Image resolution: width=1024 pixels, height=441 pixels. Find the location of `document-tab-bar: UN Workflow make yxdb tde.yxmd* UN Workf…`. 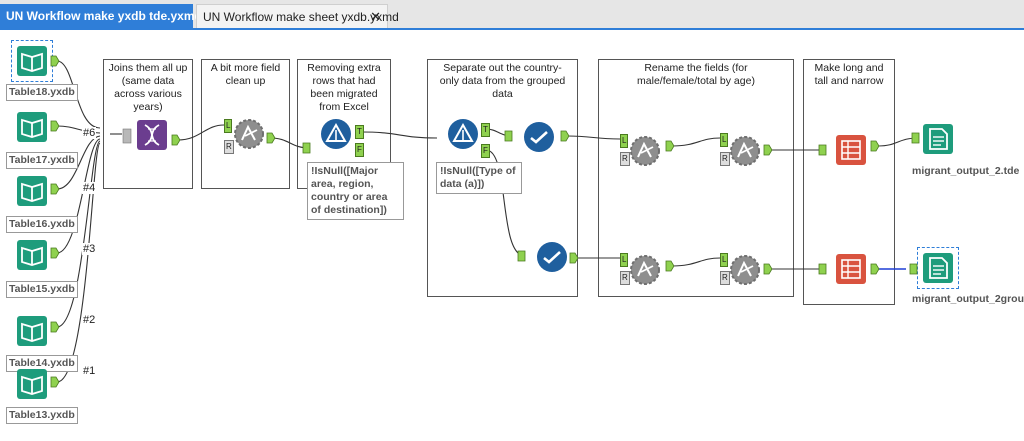

document-tab-bar: UN Workflow make yxdb tde.yxmd* UN Workf… is located at coordinates (512, 15).